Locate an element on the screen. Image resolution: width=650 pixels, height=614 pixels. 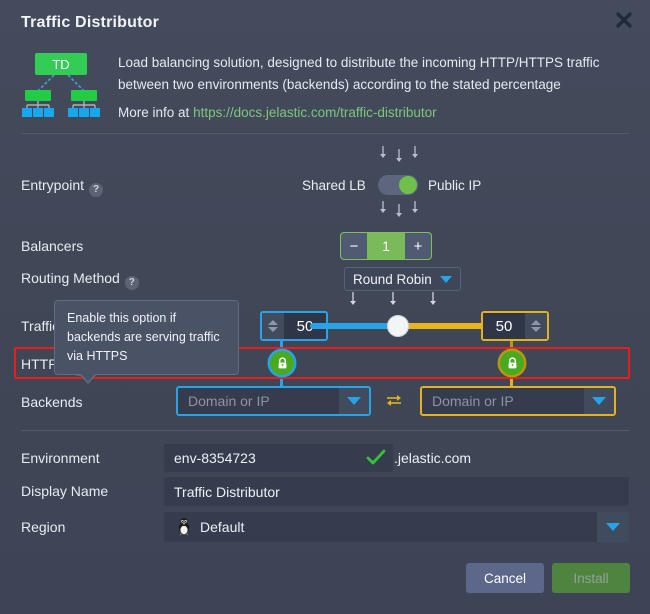
backend-right-select: Domain or IP is located at coordinates (518, 401).